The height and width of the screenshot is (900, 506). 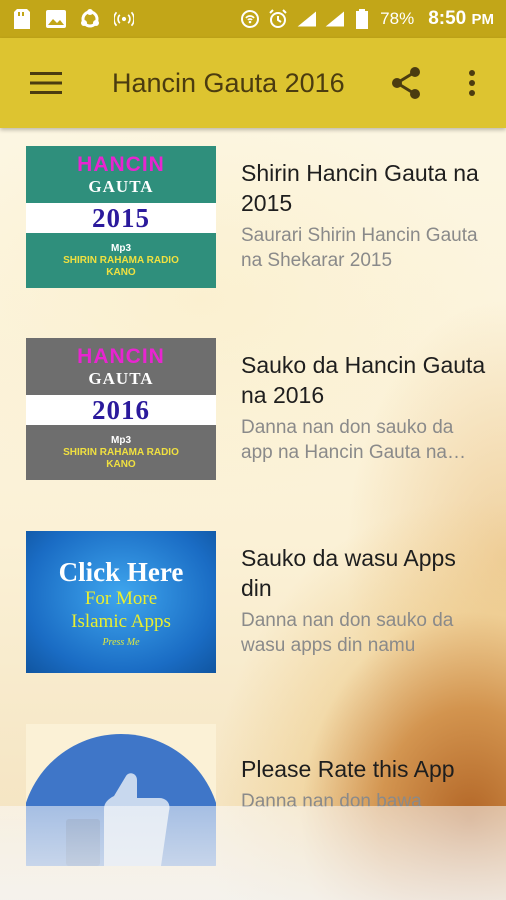 I want to click on alarm-icon, so click(x=278, y=19).